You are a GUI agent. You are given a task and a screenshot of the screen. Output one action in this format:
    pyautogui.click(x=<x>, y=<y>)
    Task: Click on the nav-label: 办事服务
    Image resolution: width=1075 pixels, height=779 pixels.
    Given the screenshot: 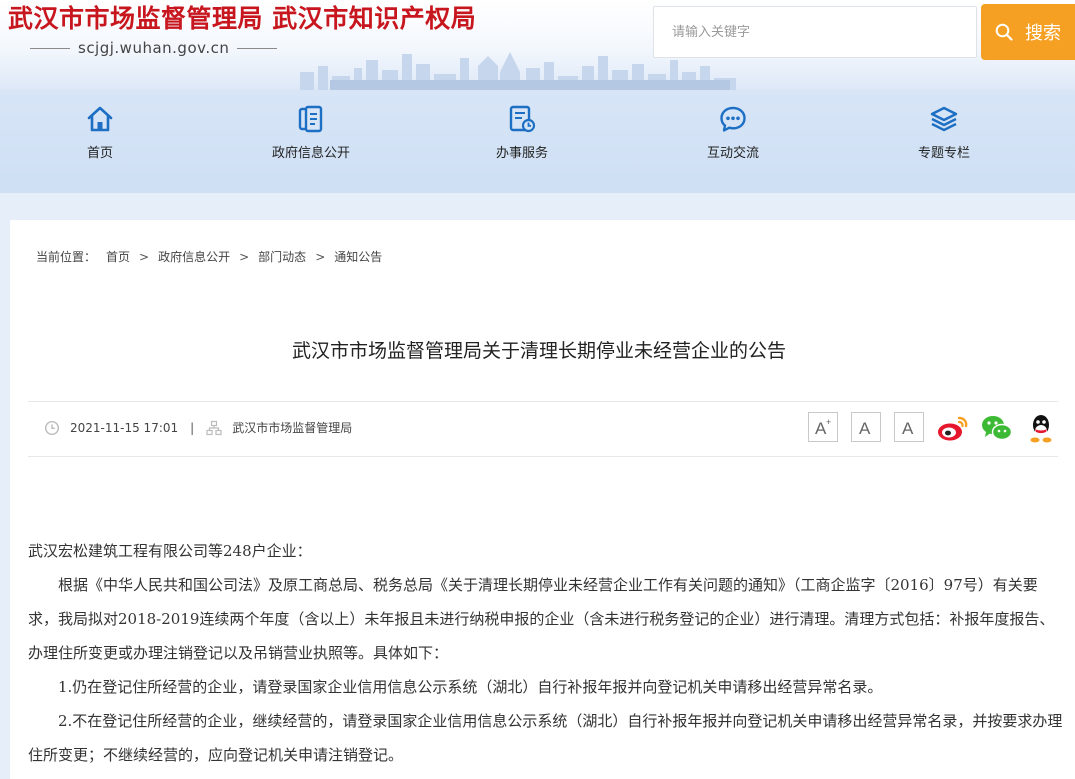 What is the action you would take?
    pyautogui.click(x=521, y=153)
    